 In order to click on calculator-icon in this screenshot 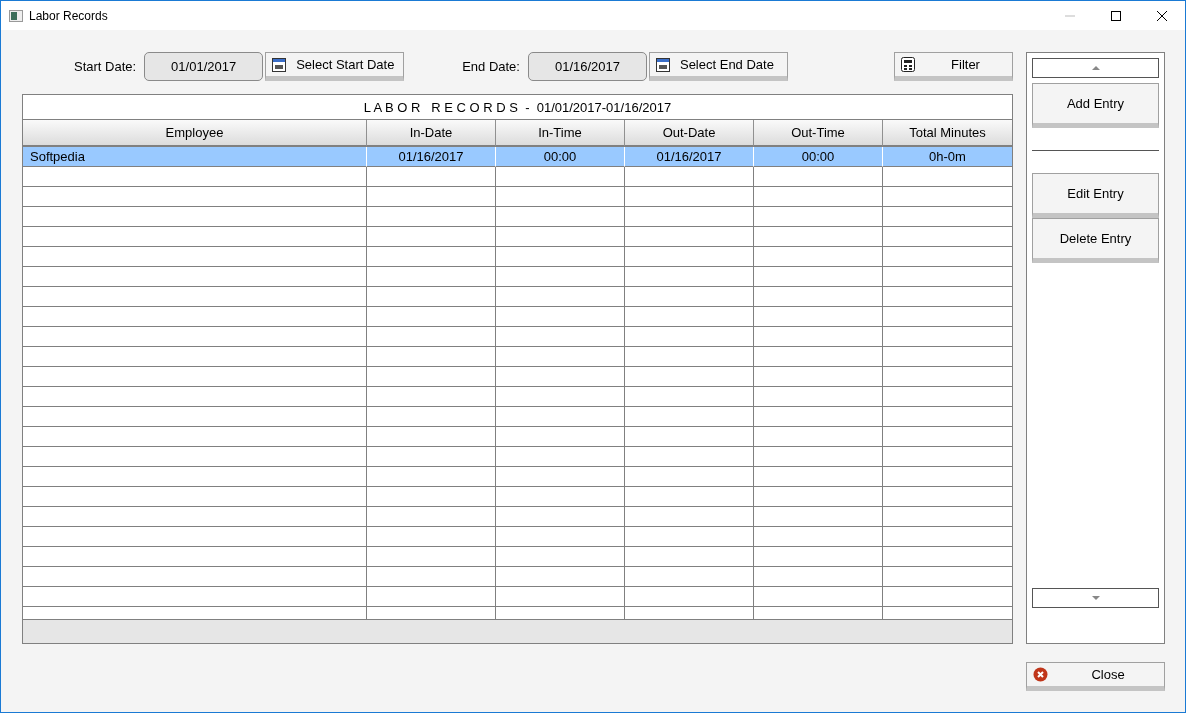, I will do `click(908, 64)`.